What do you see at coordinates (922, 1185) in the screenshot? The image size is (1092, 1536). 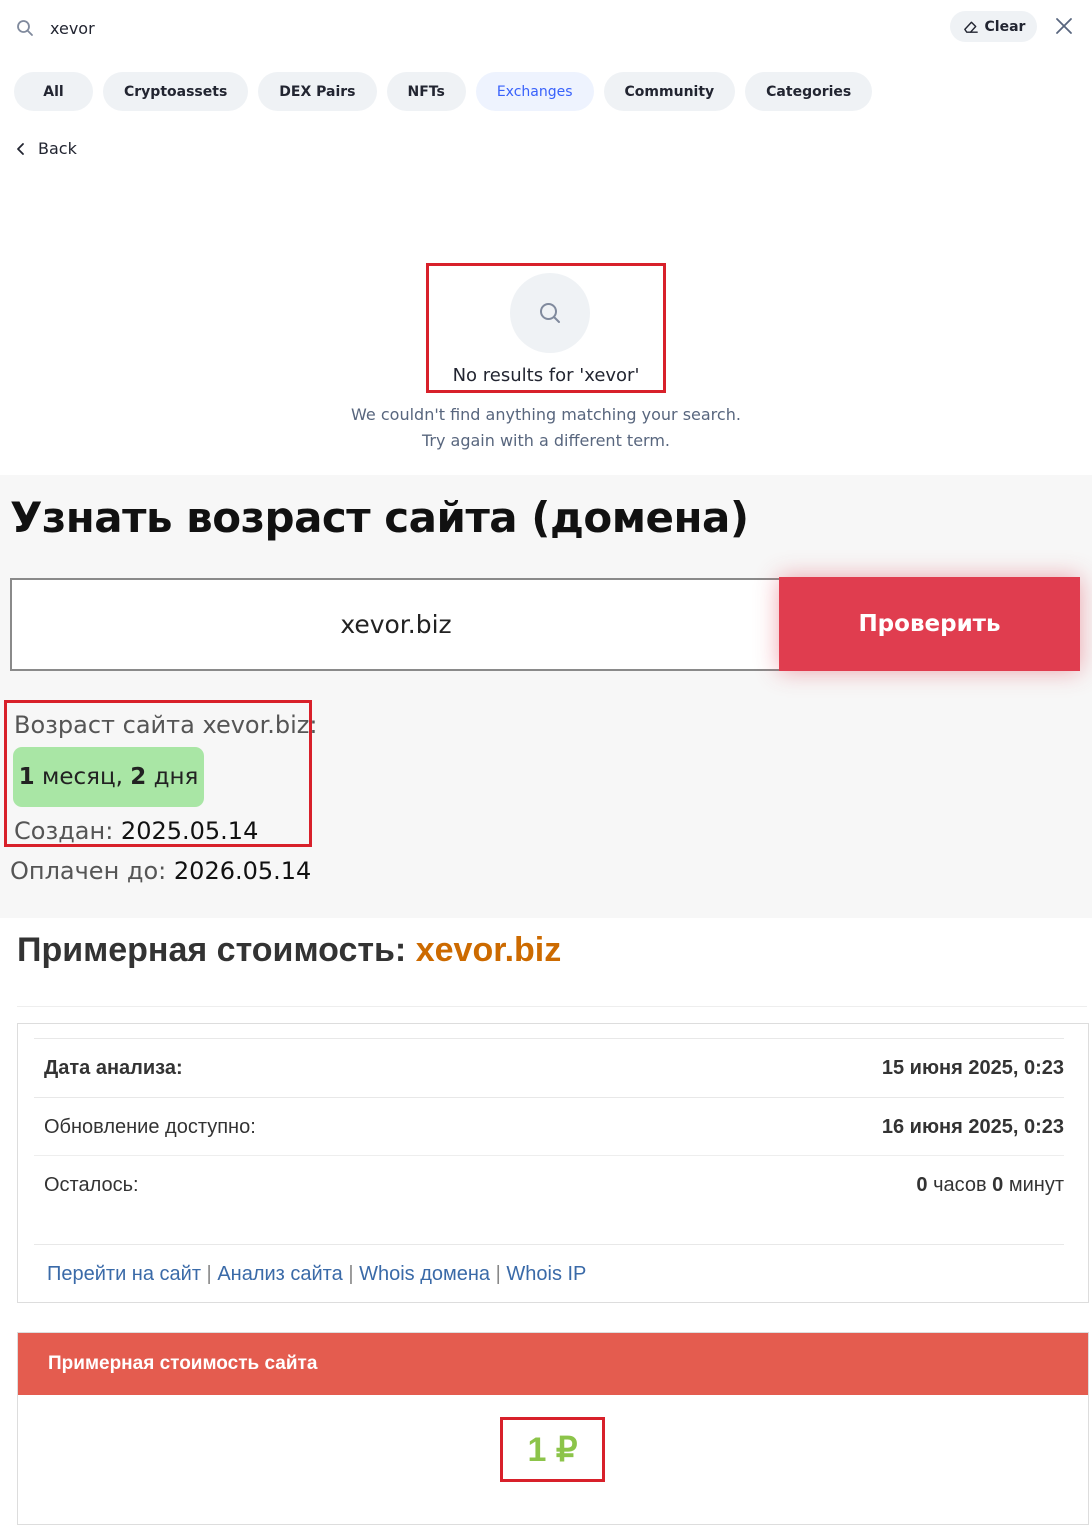 I see `remaining-hours: 0` at bounding box center [922, 1185].